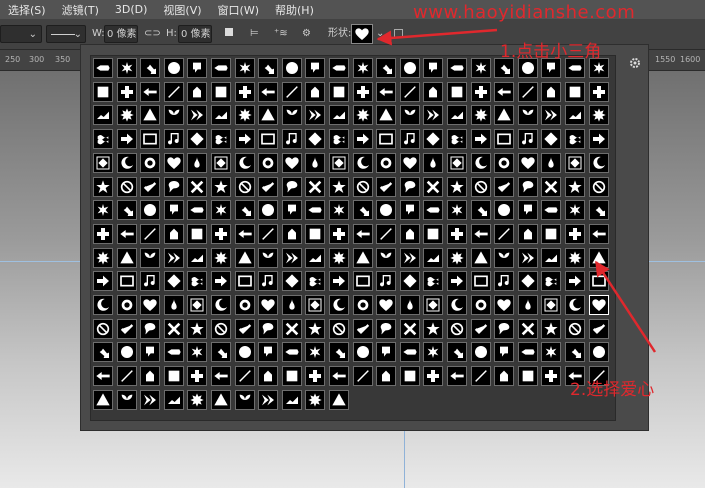 Image resolution: width=705 pixels, height=488 pixels. What do you see at coordinates (121, 34) in the screenshot?
I see `width-field: 0 像素` at bounding box center [121, 34].